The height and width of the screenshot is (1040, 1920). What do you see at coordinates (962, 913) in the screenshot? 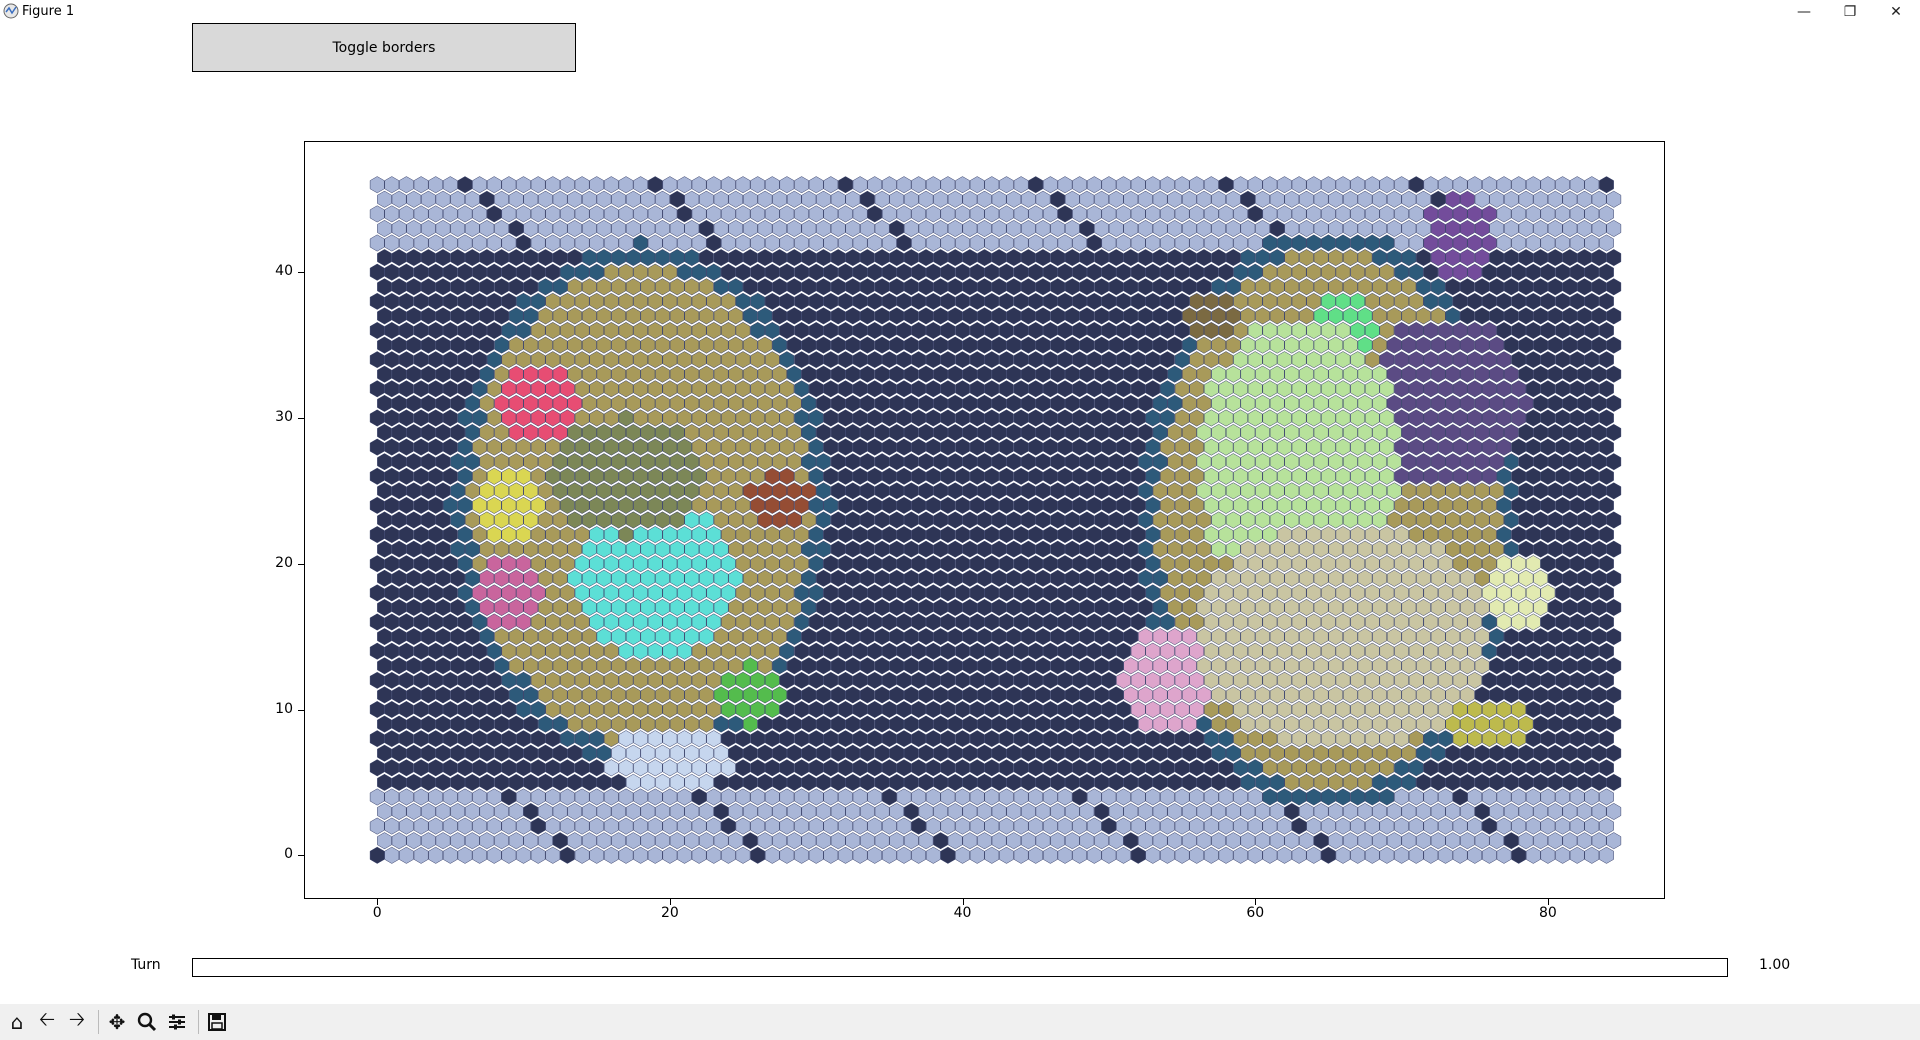
I see `x-tick-label: 40` at bounding box center [962, 913].